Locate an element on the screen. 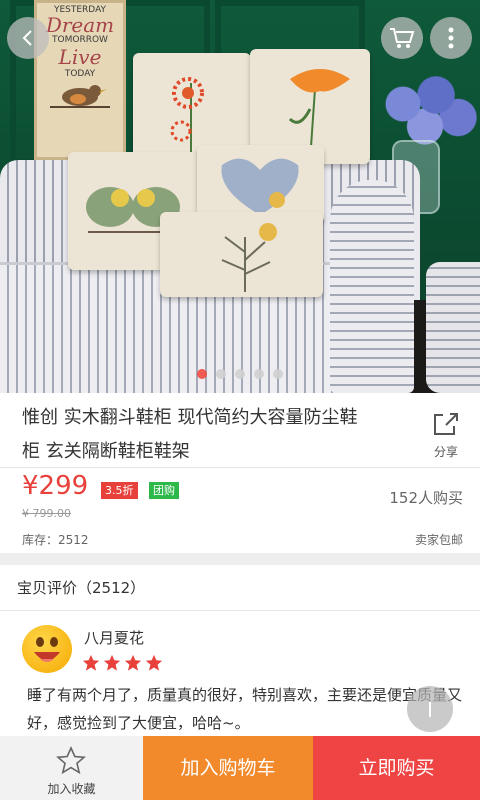  avatar is located at coordinates (47, 649).